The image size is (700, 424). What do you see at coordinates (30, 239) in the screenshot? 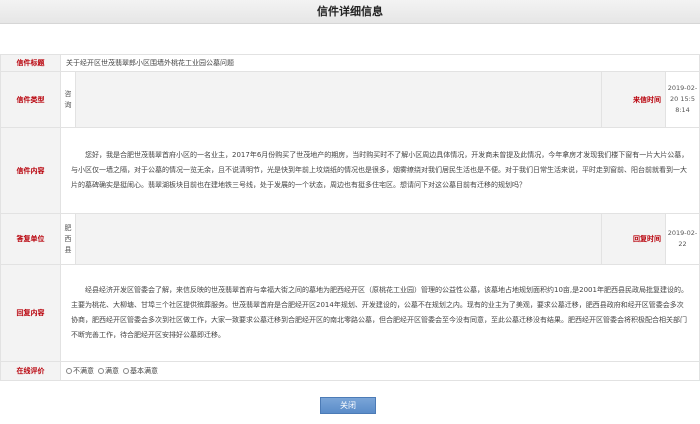
I see `reply-unit-label: 答复单位` at bounding box center [30, 239].